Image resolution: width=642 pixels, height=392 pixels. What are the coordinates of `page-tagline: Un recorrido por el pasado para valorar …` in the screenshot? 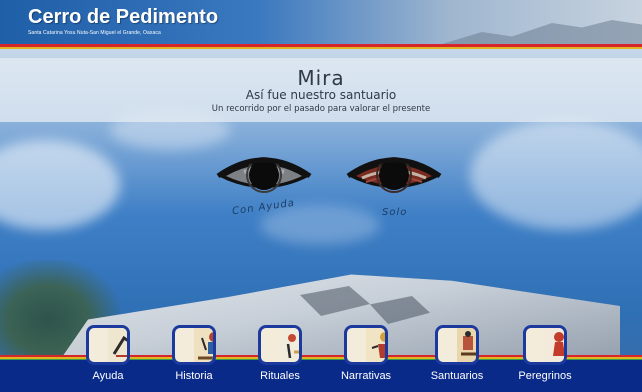 It's located at (321, 109).